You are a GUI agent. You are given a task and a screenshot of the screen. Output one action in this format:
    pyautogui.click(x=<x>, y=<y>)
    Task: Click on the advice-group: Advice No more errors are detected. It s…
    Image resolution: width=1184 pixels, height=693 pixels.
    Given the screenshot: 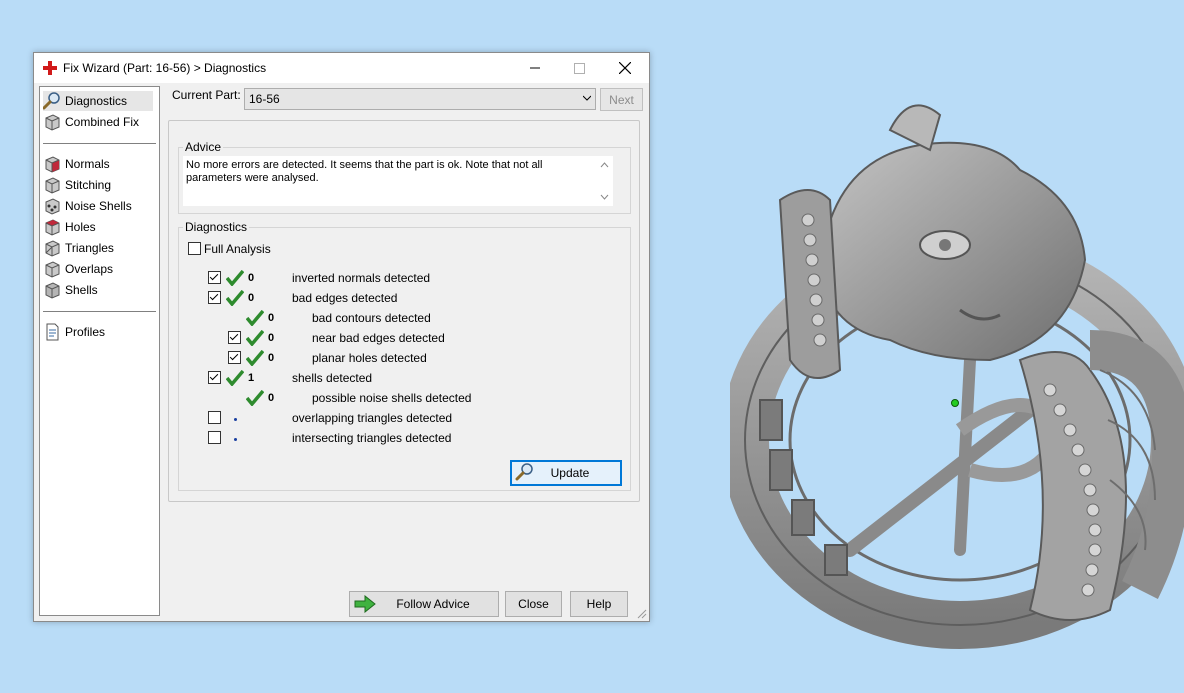 What is the action you would take?
    pyautogui.click(x=404, y=177)
    